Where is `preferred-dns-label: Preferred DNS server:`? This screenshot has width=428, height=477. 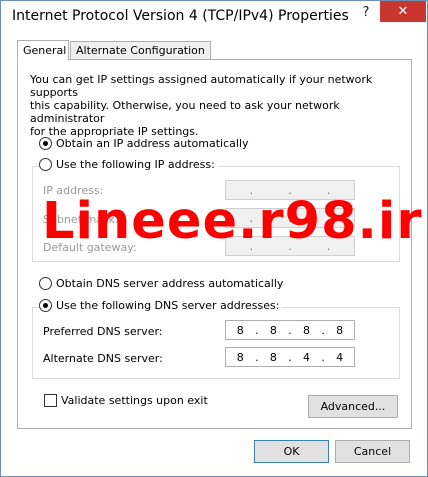
preferred-dns-label: Preferred DNS server: is located at coordinates (103, 331).